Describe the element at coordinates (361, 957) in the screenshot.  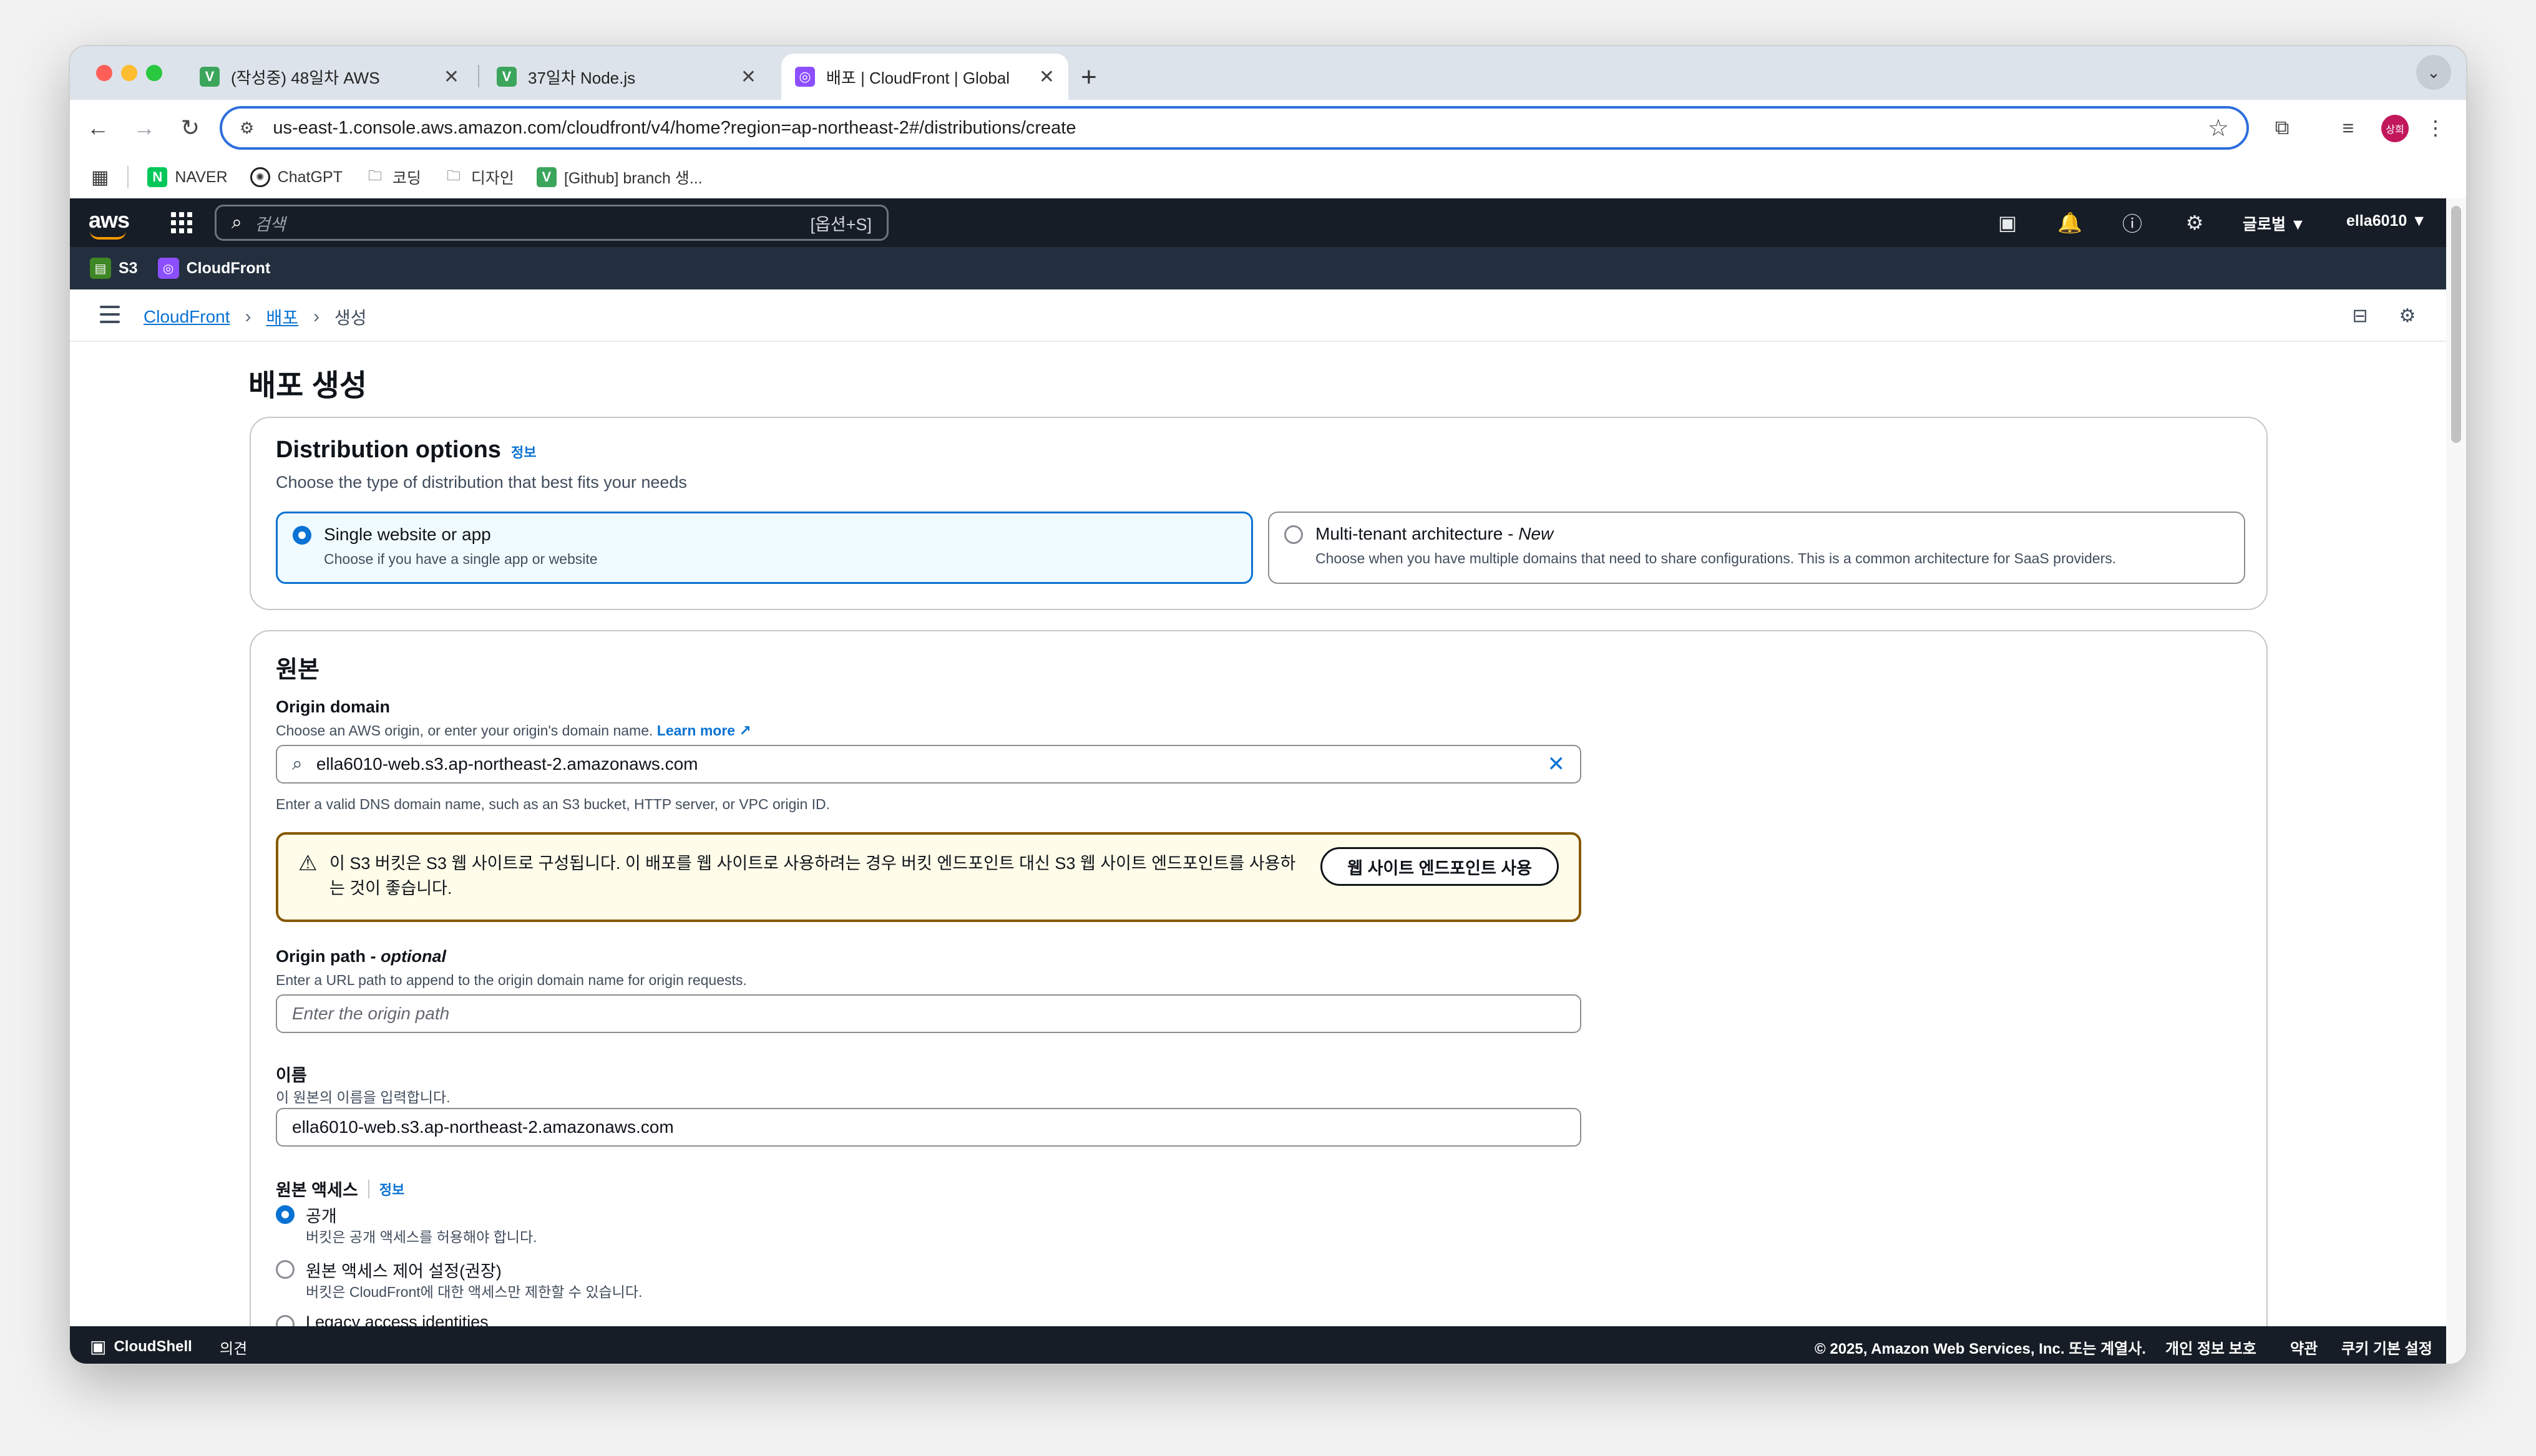
I see `origin-path-label: Origin path - optional` at that location.